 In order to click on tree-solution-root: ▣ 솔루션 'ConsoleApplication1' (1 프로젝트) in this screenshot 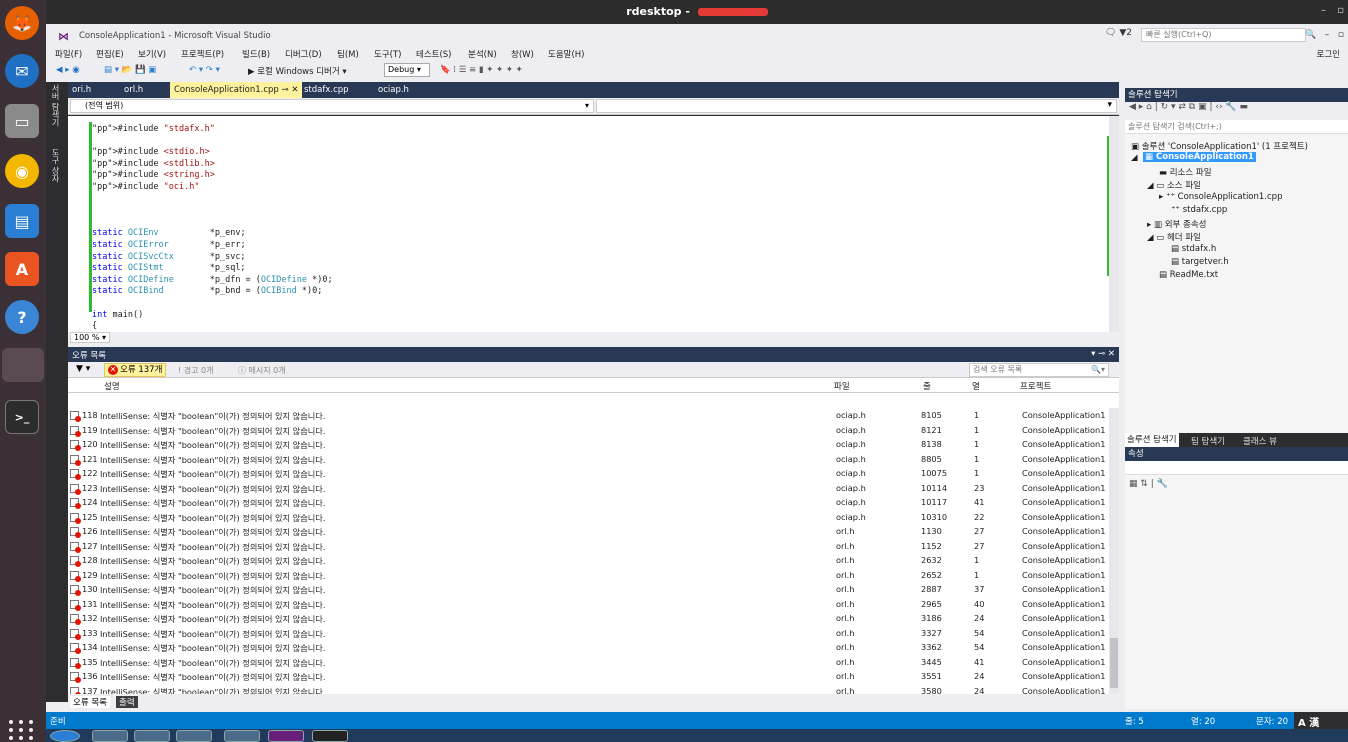, I will do `click(1219, 146)`.